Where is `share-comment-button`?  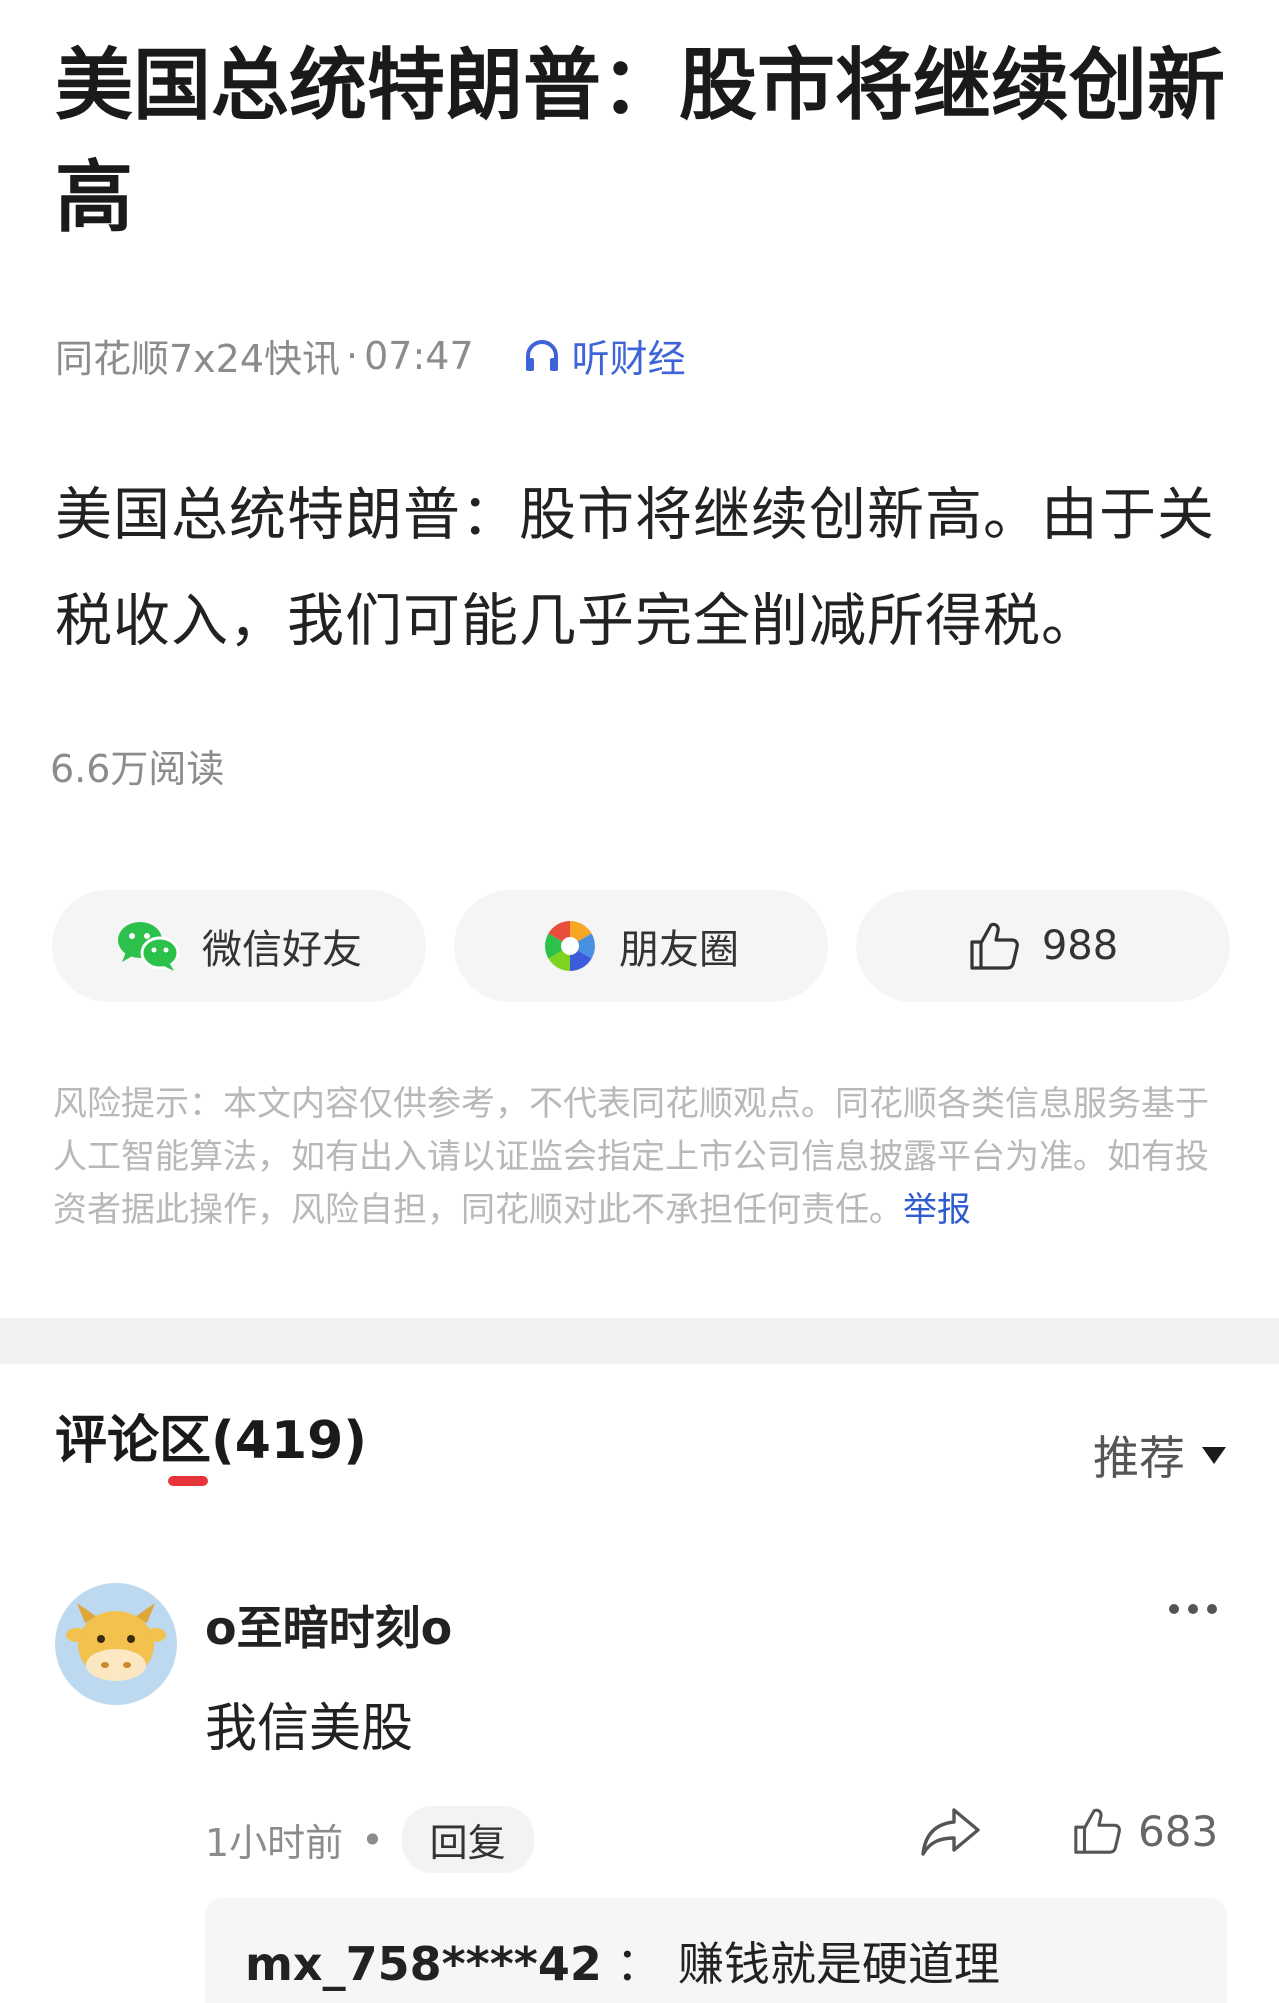
share-comment-button is located at coordinates (951, 1834).